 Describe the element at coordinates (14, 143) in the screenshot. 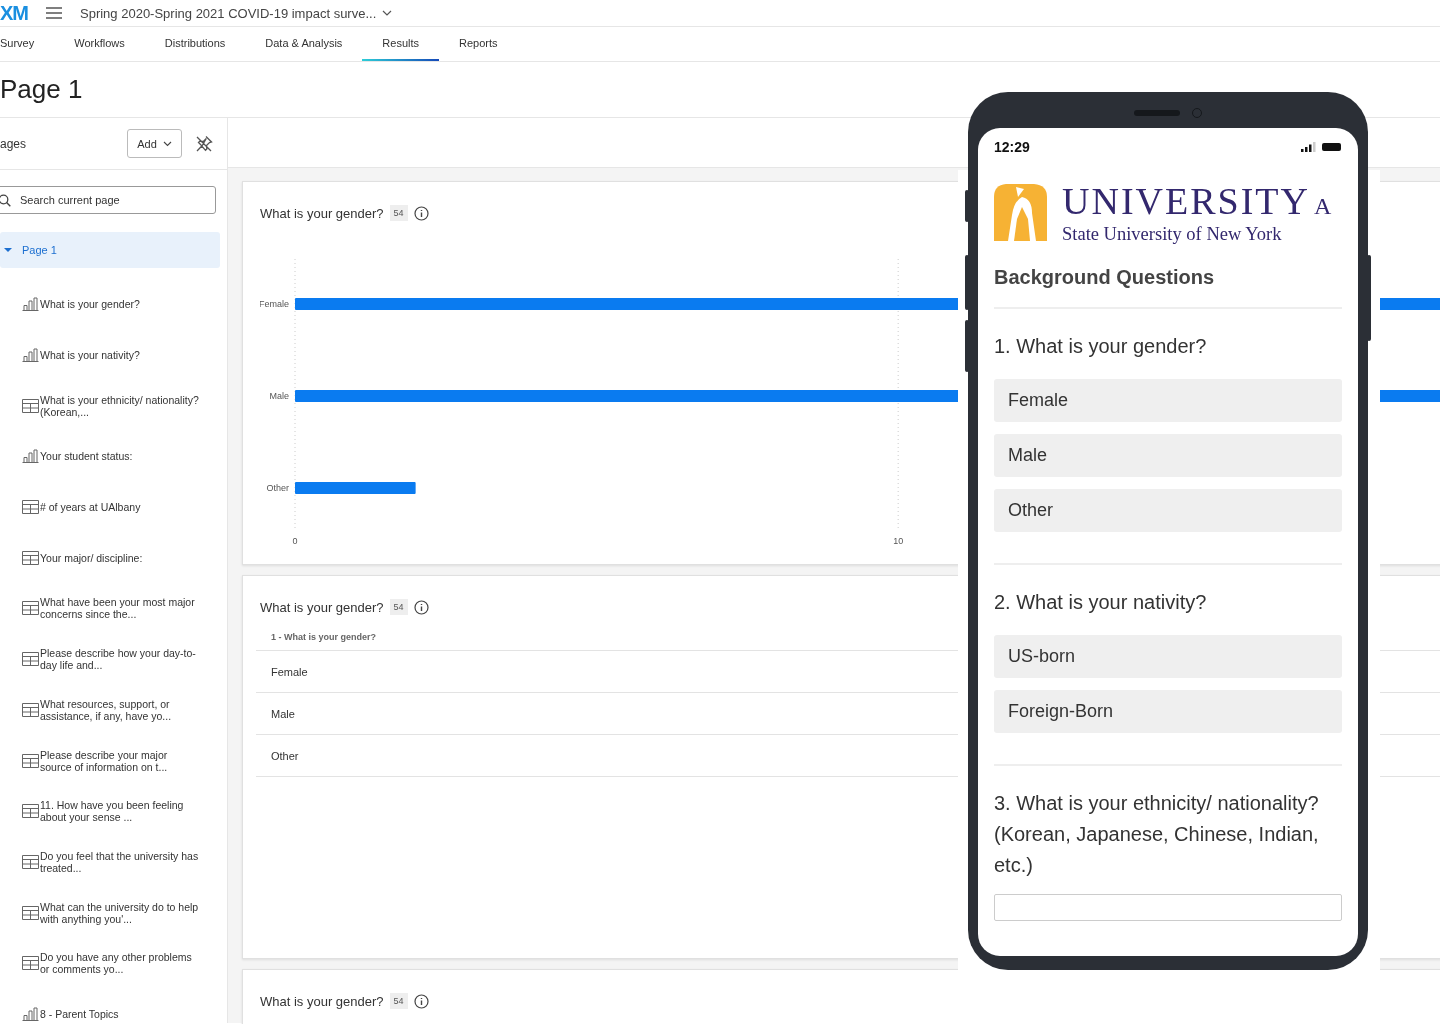

I see `sidebar-title: ages` at that location.